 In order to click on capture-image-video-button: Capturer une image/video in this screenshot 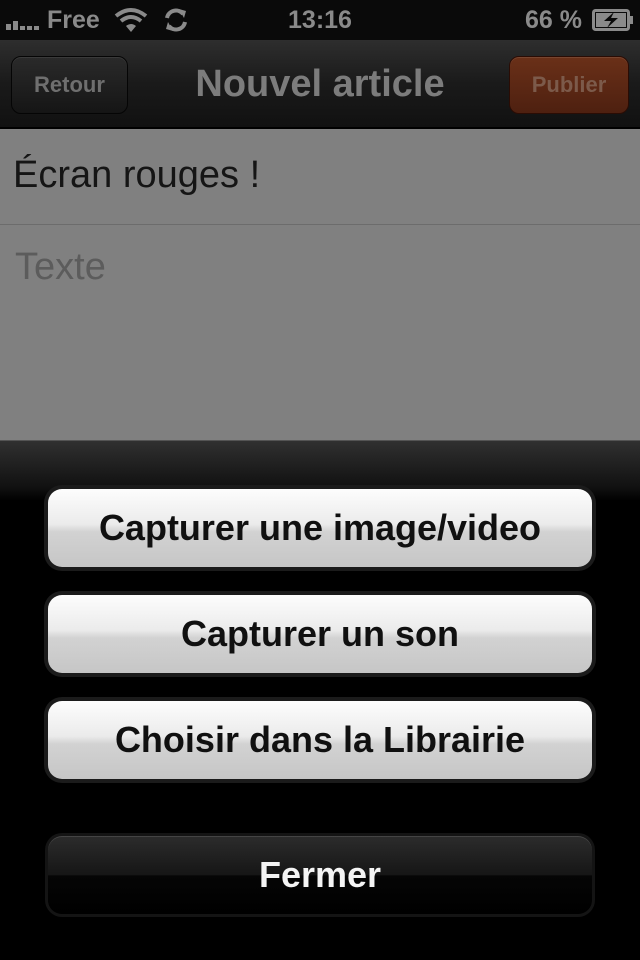, I will do `click(320, 528)`.